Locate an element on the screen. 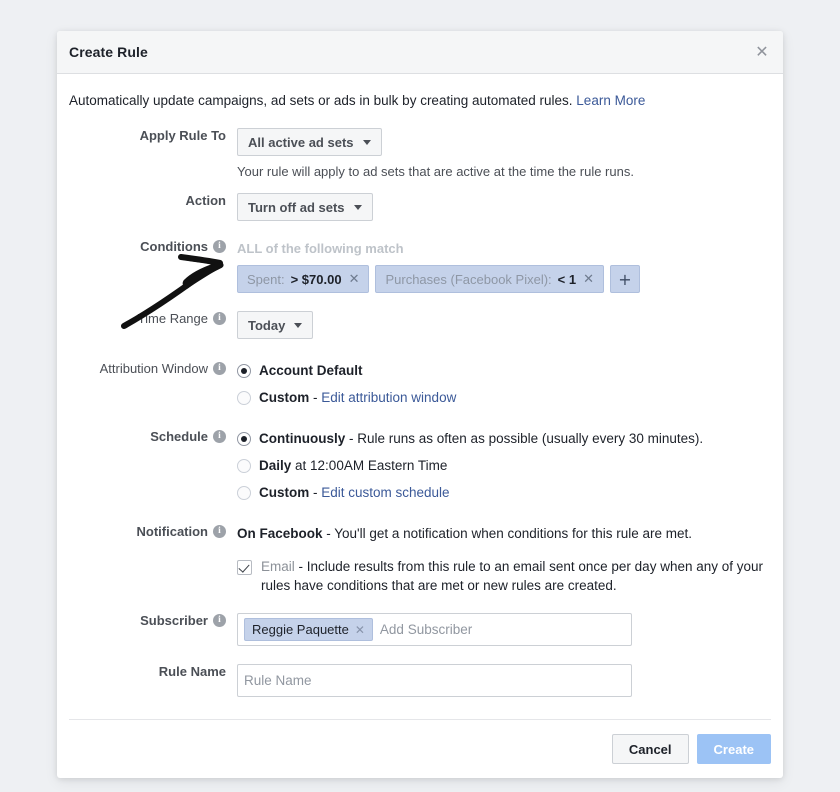  time-range-row: Time Range i Today is located at coordinates (420, 325).